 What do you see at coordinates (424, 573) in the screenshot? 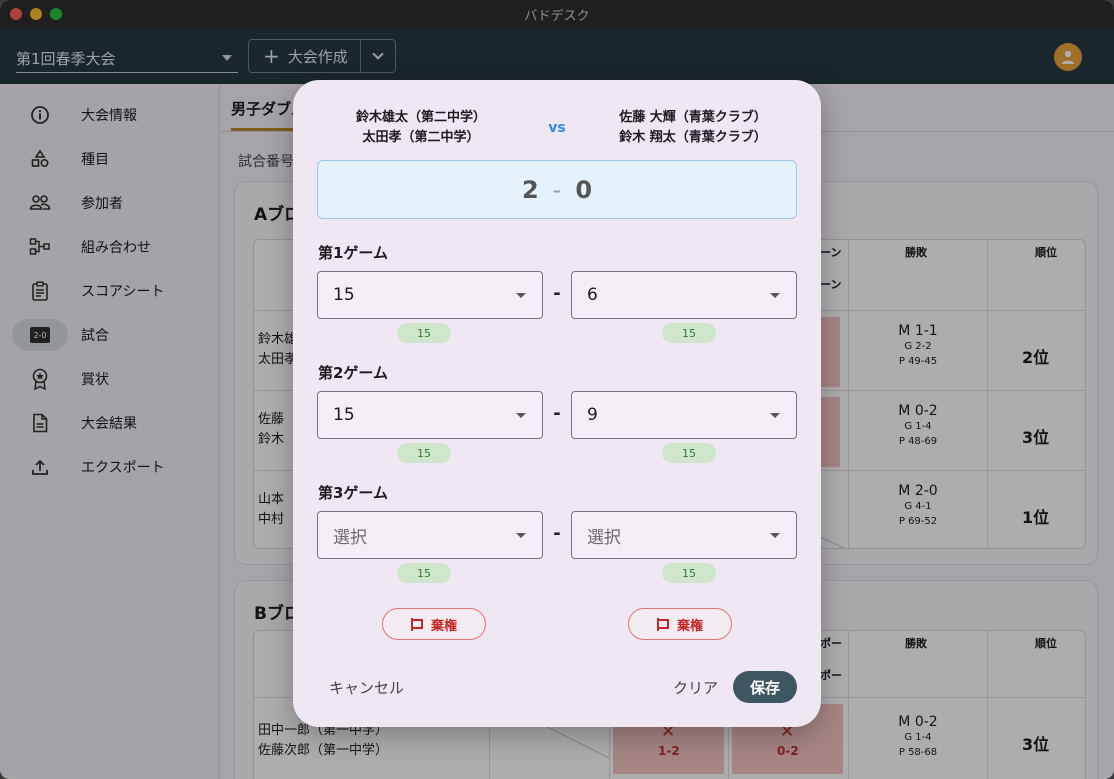
I see `game-3-left-target-chip: 15` at bounding box center [424, 573].